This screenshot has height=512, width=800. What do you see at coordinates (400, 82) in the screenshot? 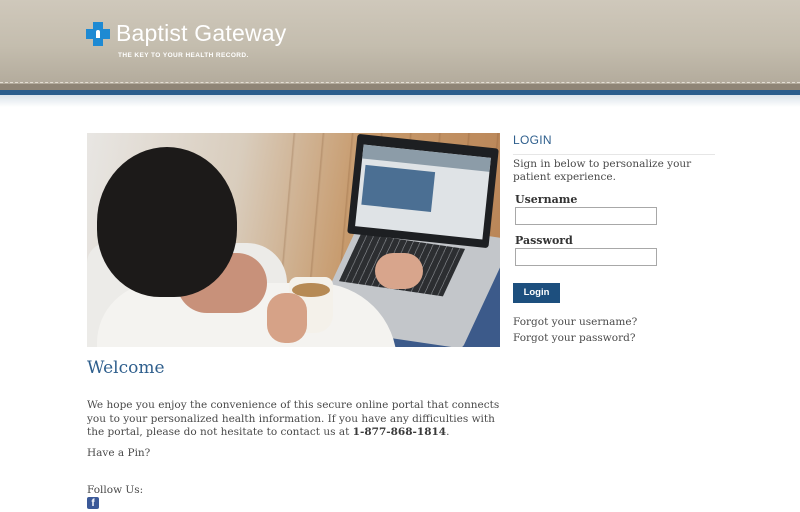
I see `header-divider` at bounding box center [400, 82].